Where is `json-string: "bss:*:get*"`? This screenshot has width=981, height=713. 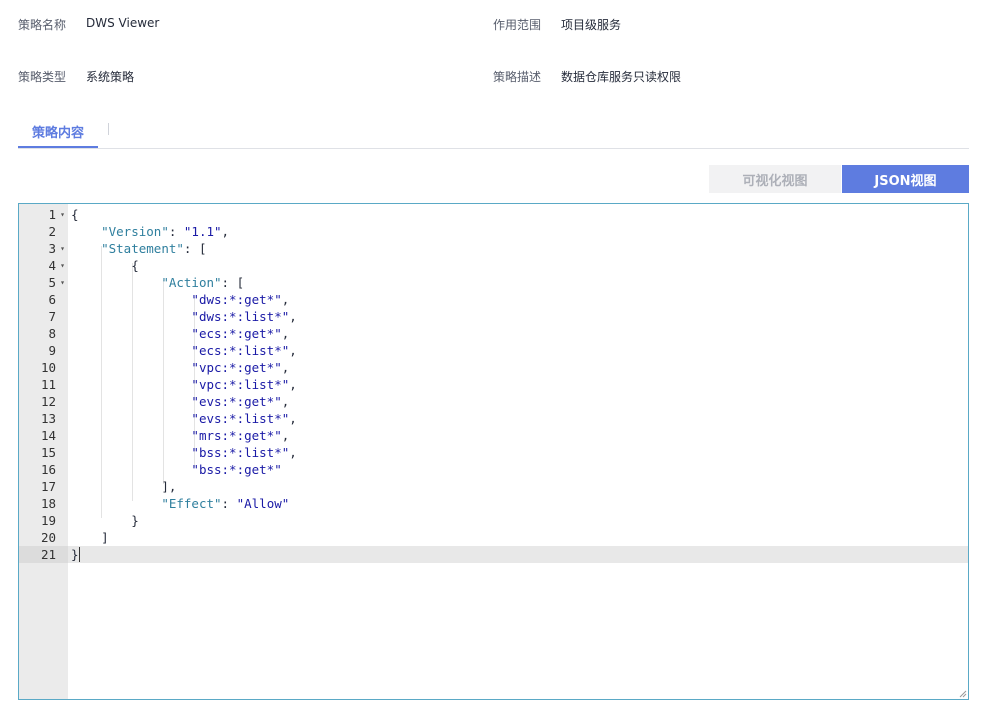 json-string: "bss:*:get*" is located at coordinates (236, 469).